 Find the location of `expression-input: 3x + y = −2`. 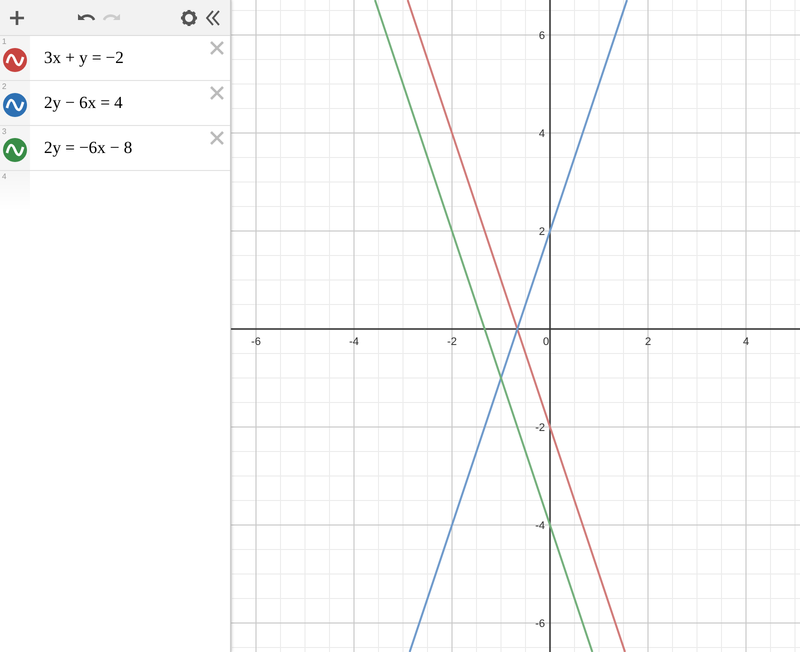

expression-input: 3x + y = −2 is located at coordinates (120, 58).